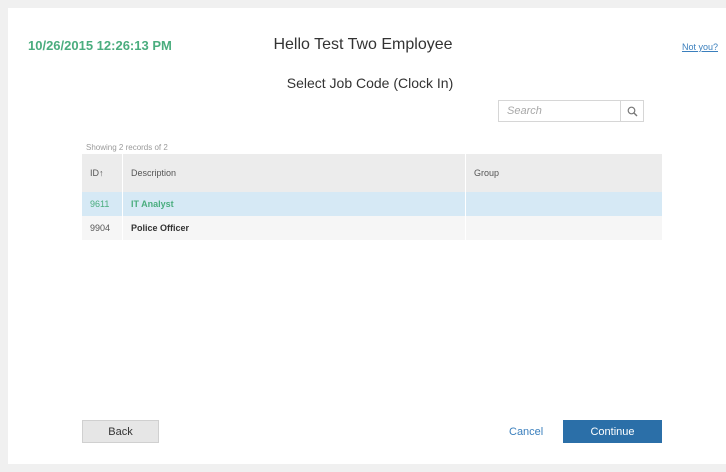 The height and width of the screenshot is (472, 726). What do you see at coordinates (526, 432) in the screenshot?
I see `cancel-button: Cancel` at bounding box center [526, 432].